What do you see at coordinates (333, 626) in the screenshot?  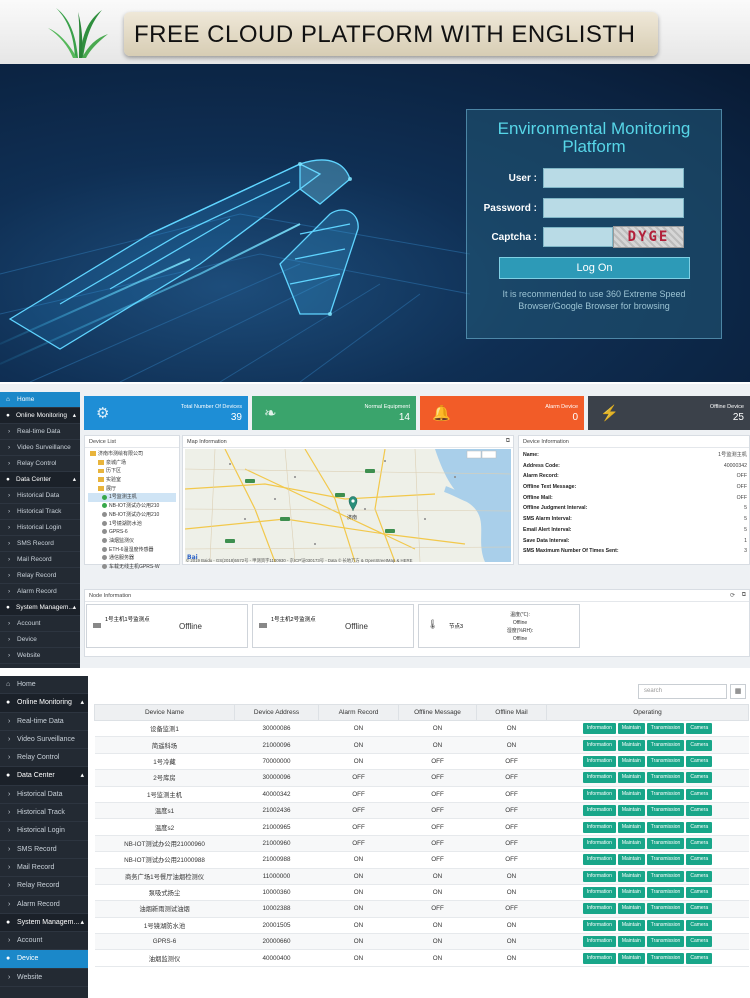 I see `node-card-2: 1号主机2号监测点 Offline` at bounding box center [333, 626].